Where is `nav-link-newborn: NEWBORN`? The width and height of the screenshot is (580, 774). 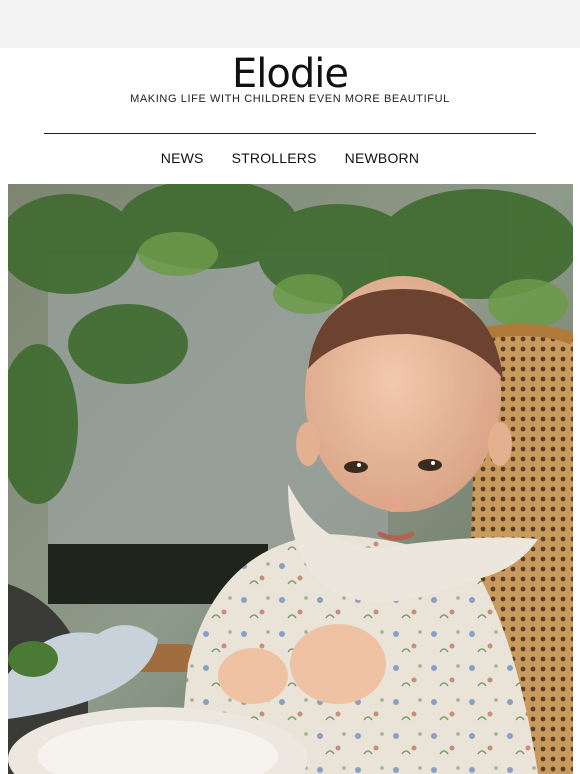 nav-link-newborn: NEWBORN is located at coordinates (382, 158).